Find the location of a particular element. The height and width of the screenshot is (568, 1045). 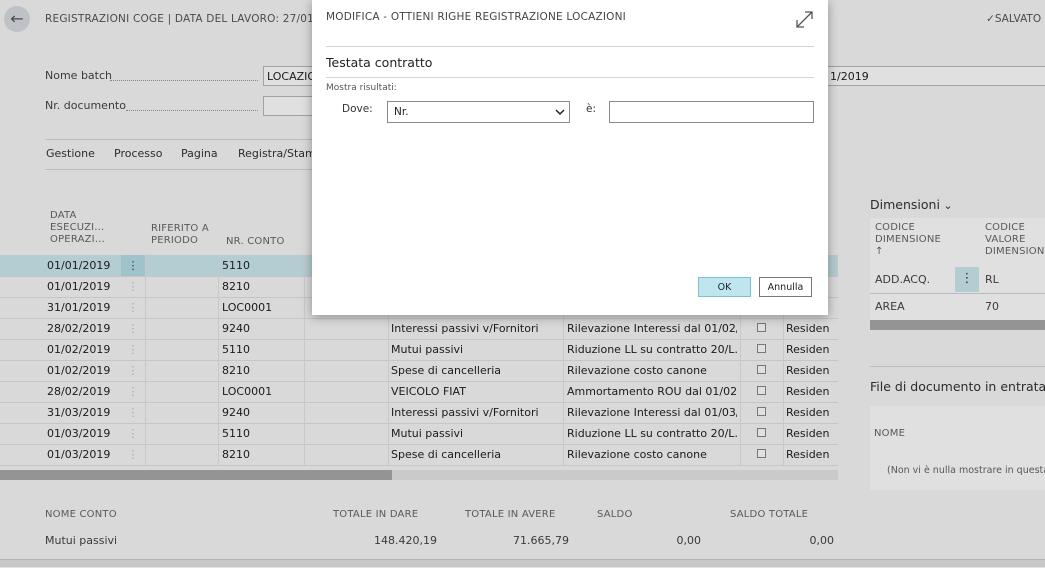

expand-icon is located at coordinates (804, 19).